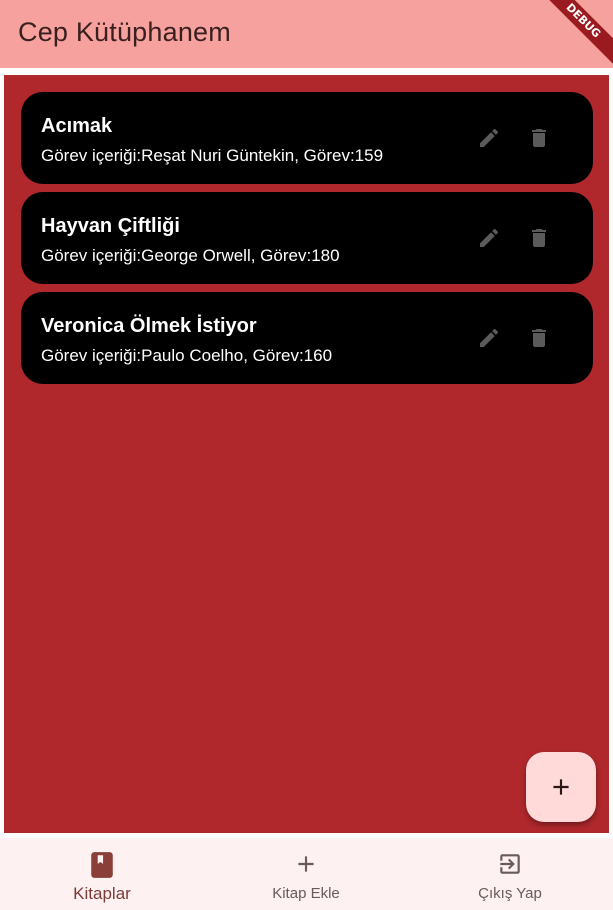  I want to click on app-title: Cep Kütüphanem, so click(124, 32).